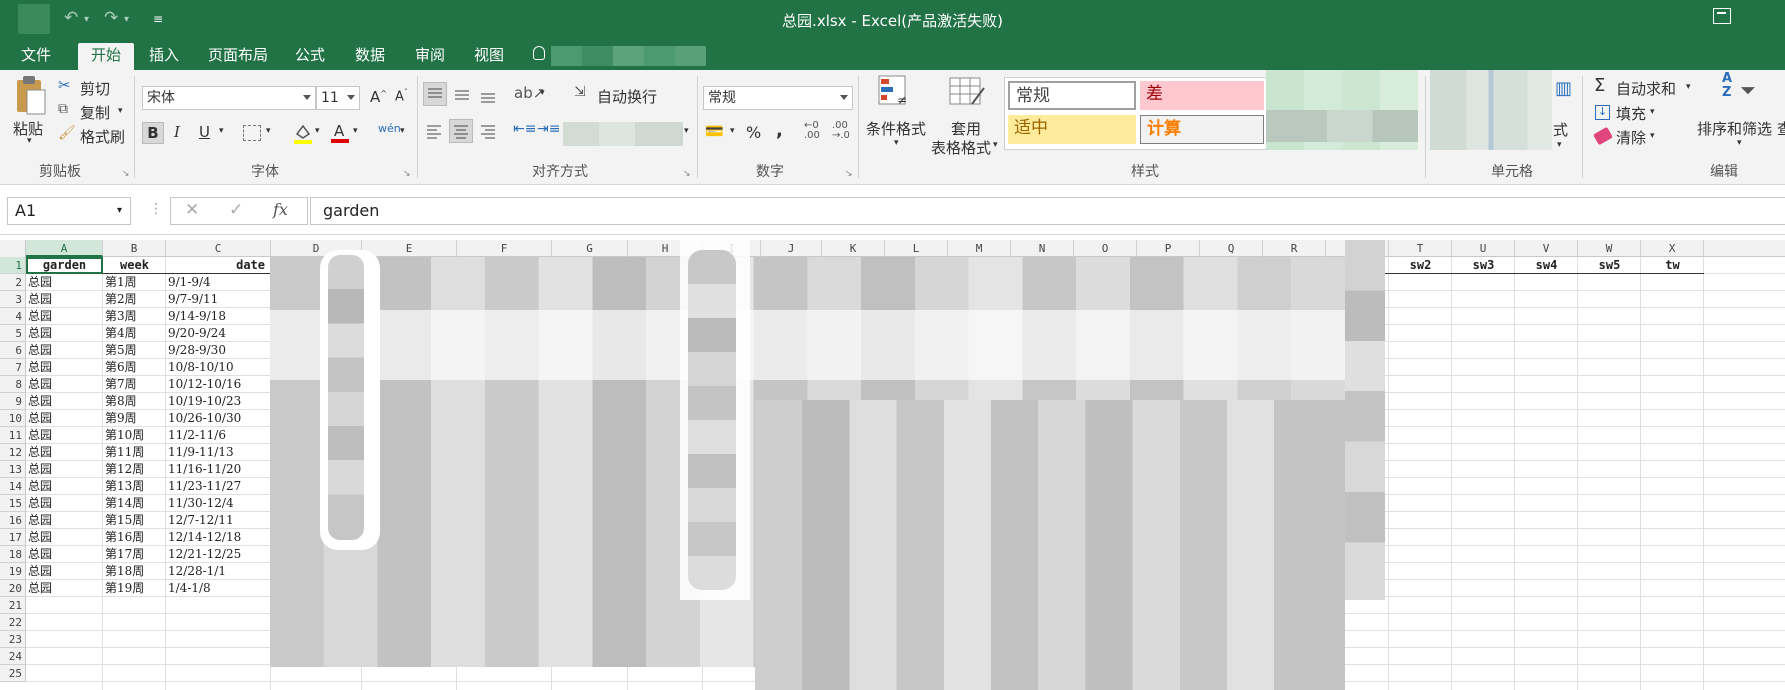 The image size is (1785, 690). Describe the element at coordinates (13, 333) in the screenshot. I see `row-header-5: 5` at that location.